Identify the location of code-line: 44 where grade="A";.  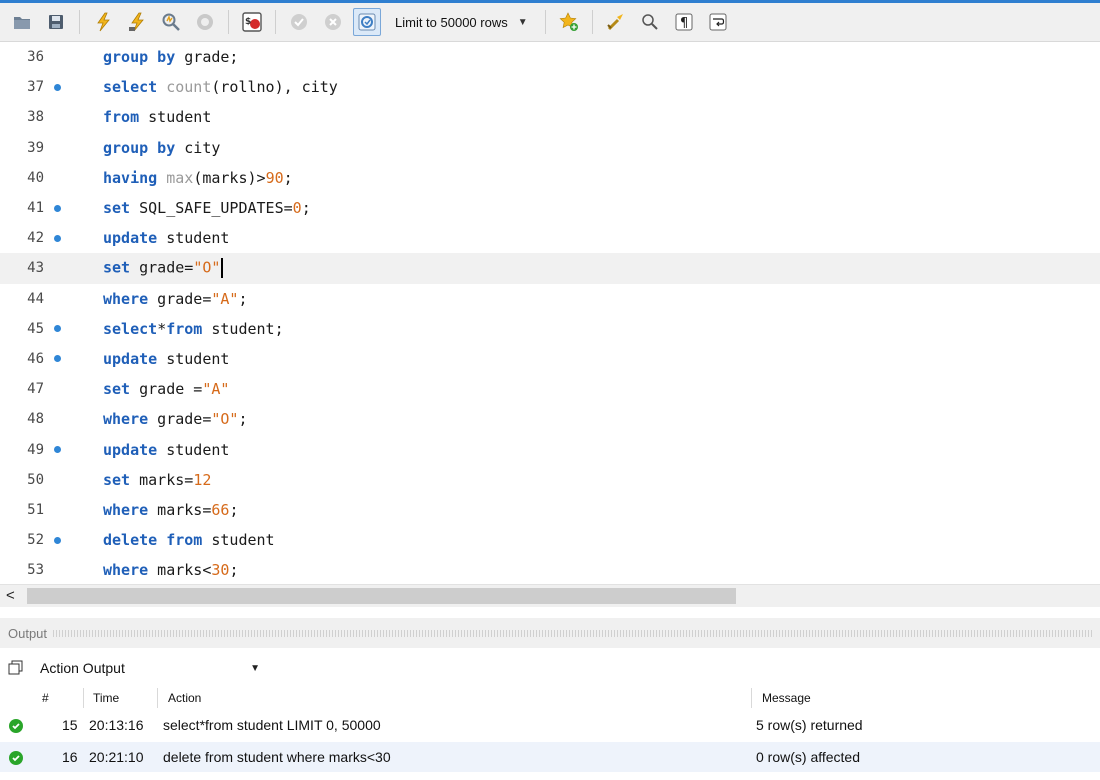
(550, 299).